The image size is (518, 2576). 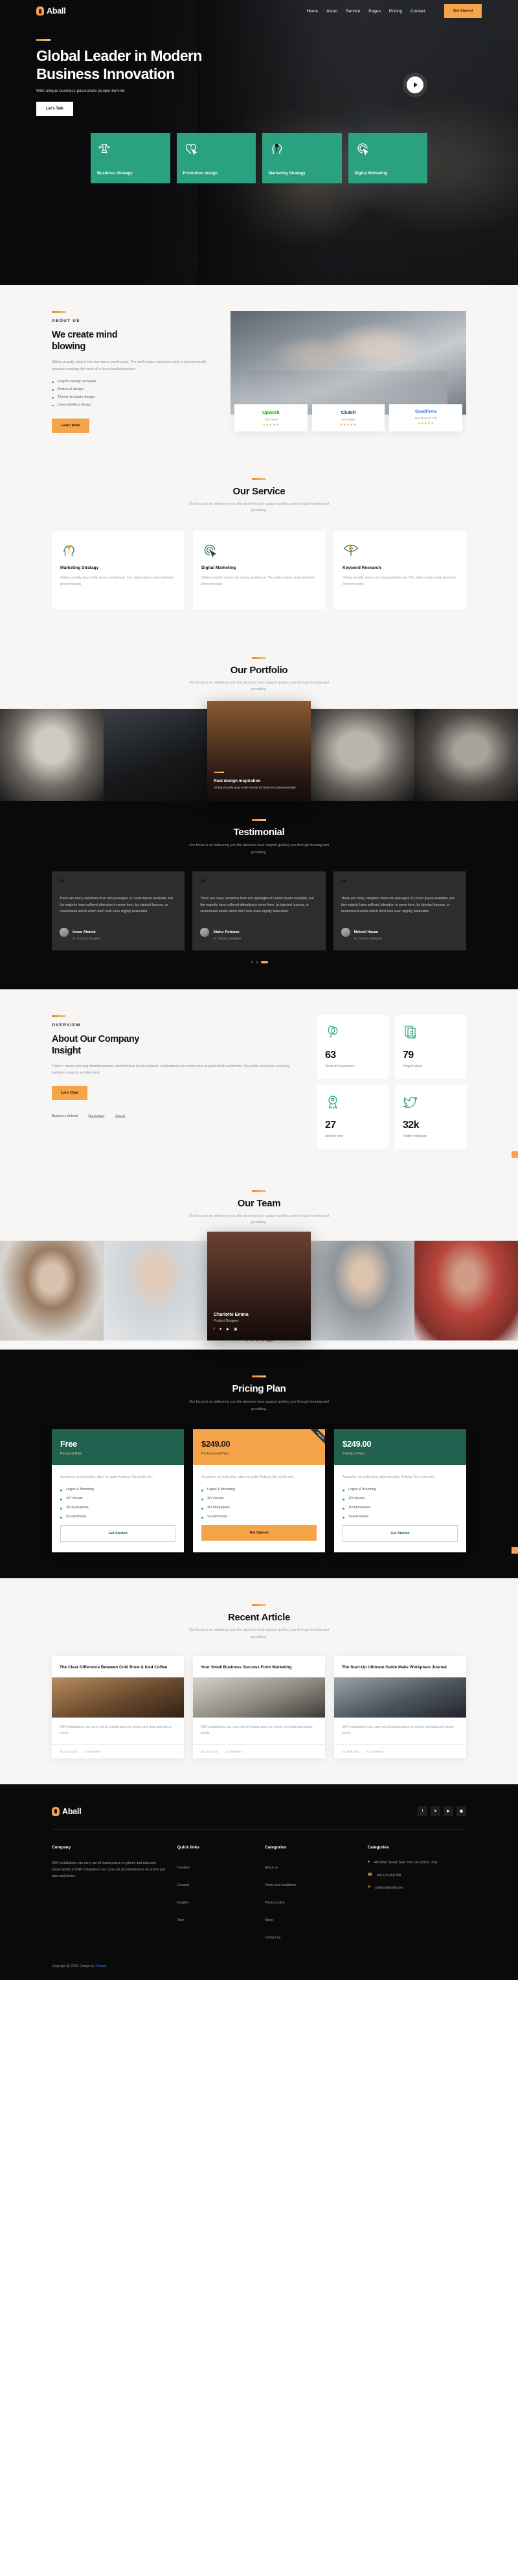 I want to click on lets-talk-button: Let's Talk, so click(x=54, y=109).